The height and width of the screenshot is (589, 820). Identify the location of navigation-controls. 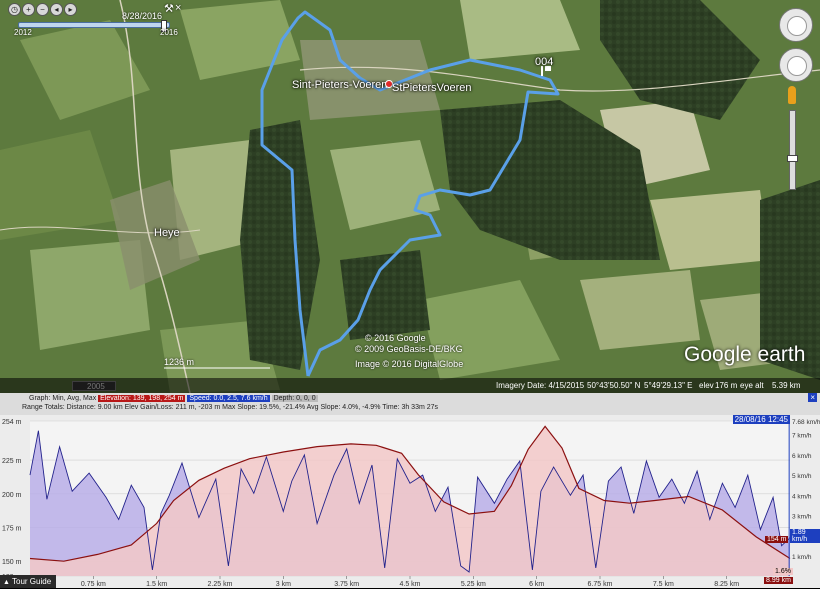
(795, 99).